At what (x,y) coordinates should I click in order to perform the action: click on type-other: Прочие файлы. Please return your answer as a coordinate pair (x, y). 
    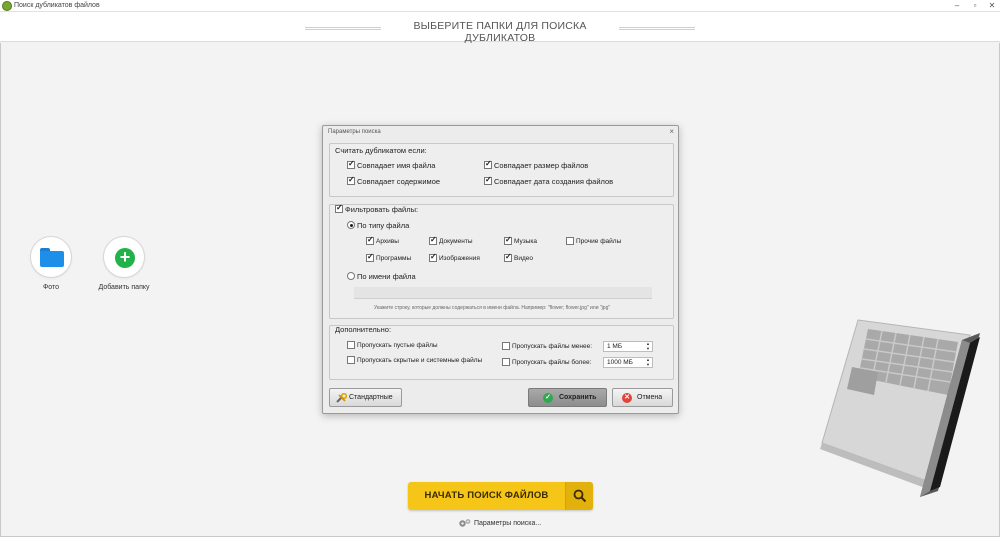
    Looking at the image, I should click on (593, 241).